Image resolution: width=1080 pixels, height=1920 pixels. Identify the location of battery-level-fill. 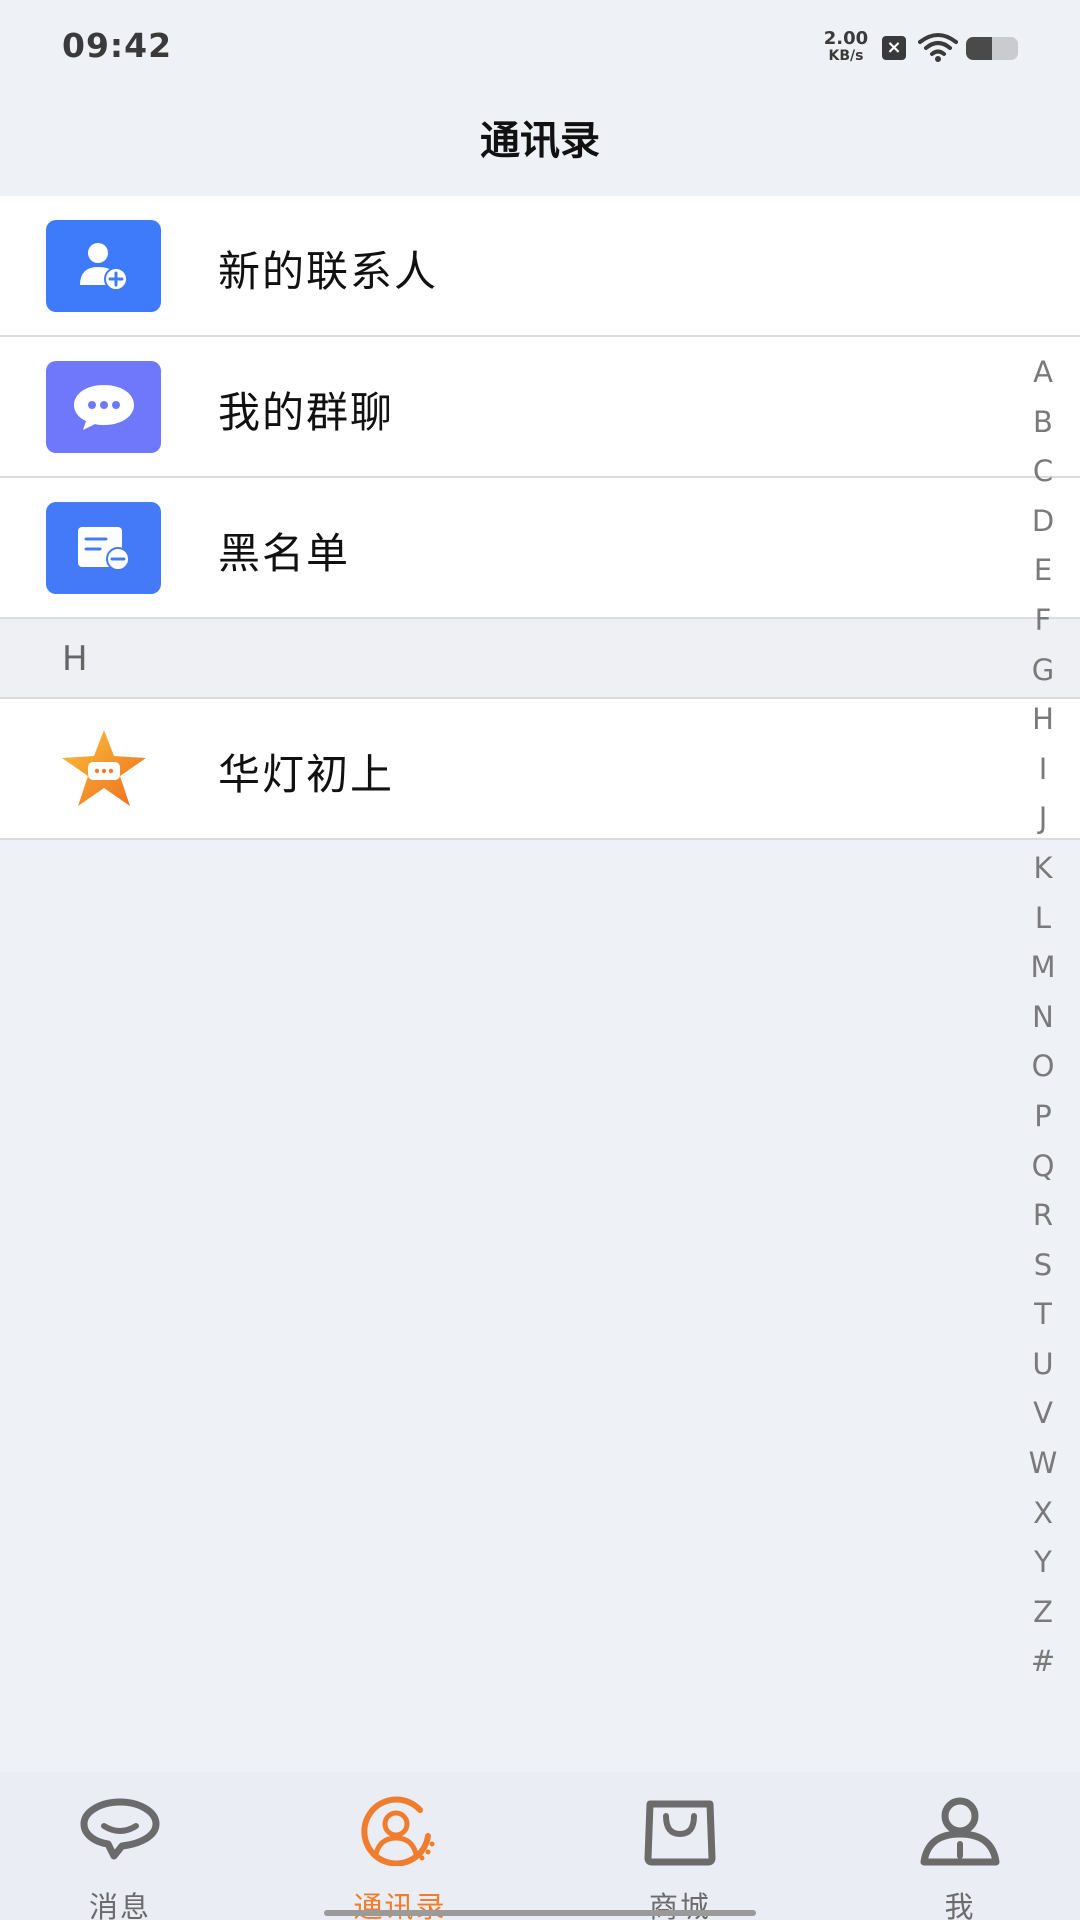
(979, 48).